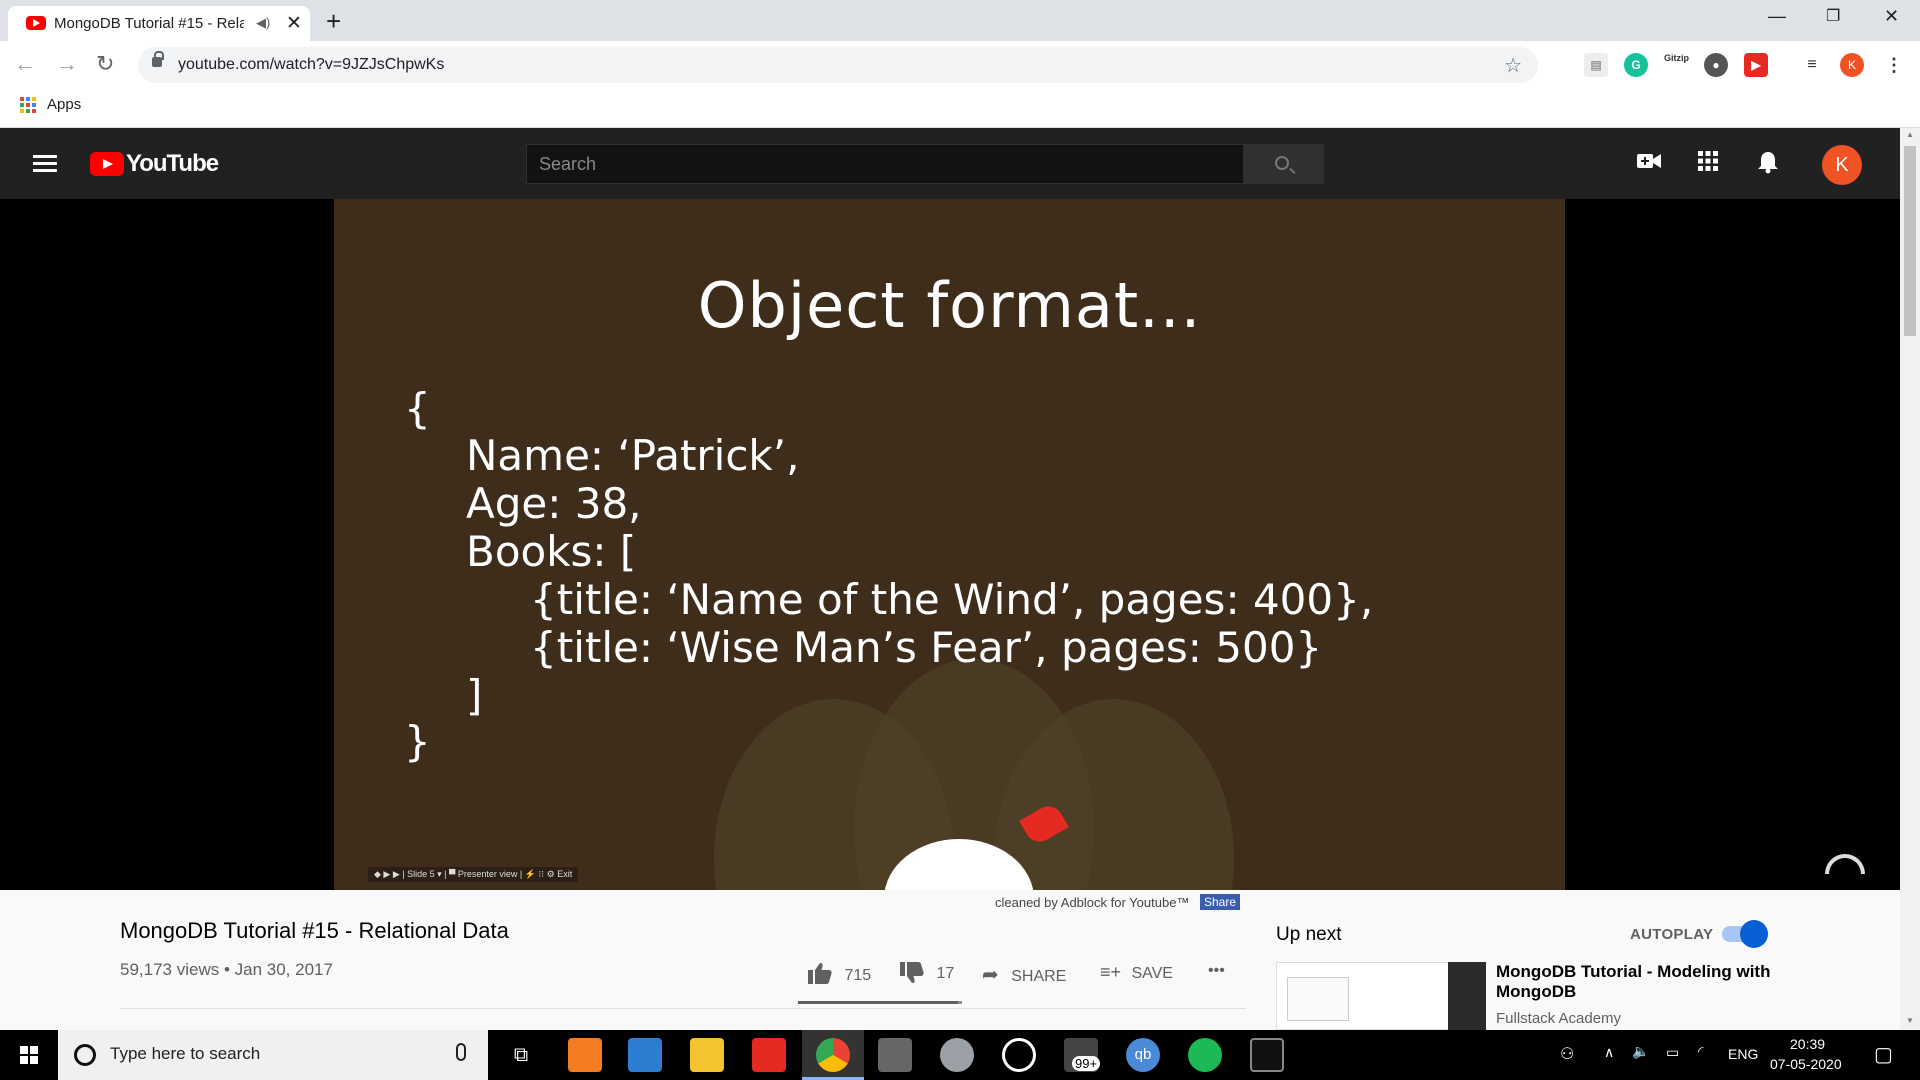 This screenshot has height=1080, width=1920. What do you see at coordinates (107, 164) in the screenshot?
I see `youtube-logo-icon` at bounding box center [107, 164].